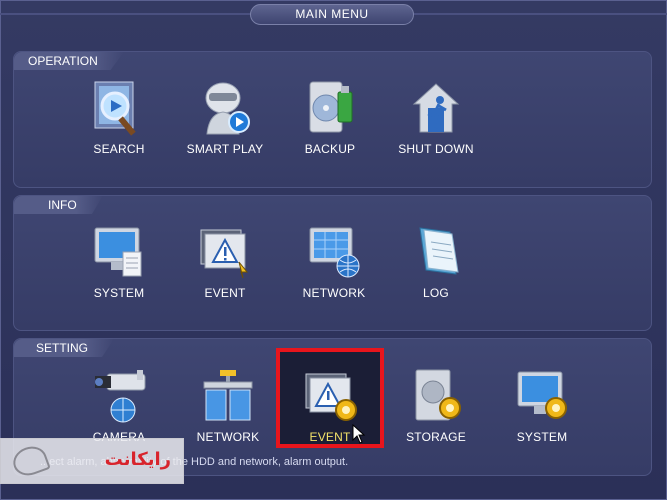 This screenshot has width=667, height=500. What do you see at coordinates (64, 348) in the screenshot?
I see `setting-panel-label: SETTING` at bounding box center [64, 348].